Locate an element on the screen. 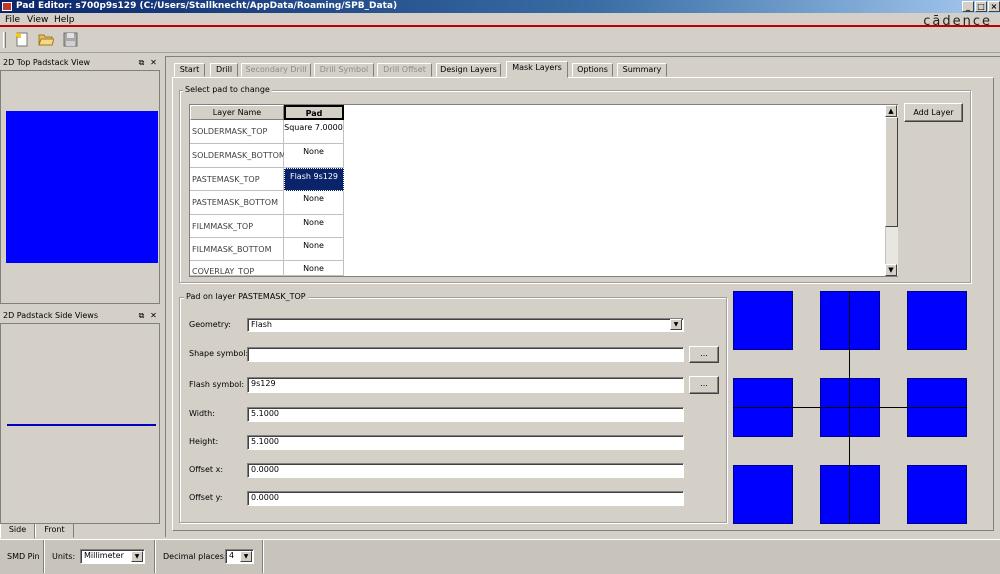  width-label: Width: is located at coordinates (202, 413).